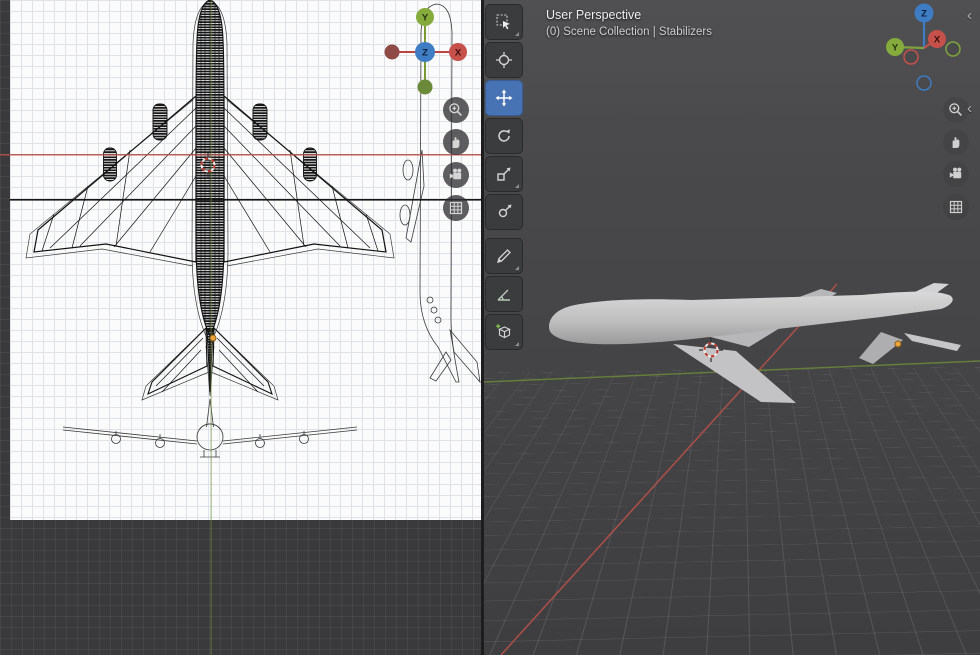 The height and width of the screenshot is (655, 980). I want to click on near-stabilizer, so click(881, 348).